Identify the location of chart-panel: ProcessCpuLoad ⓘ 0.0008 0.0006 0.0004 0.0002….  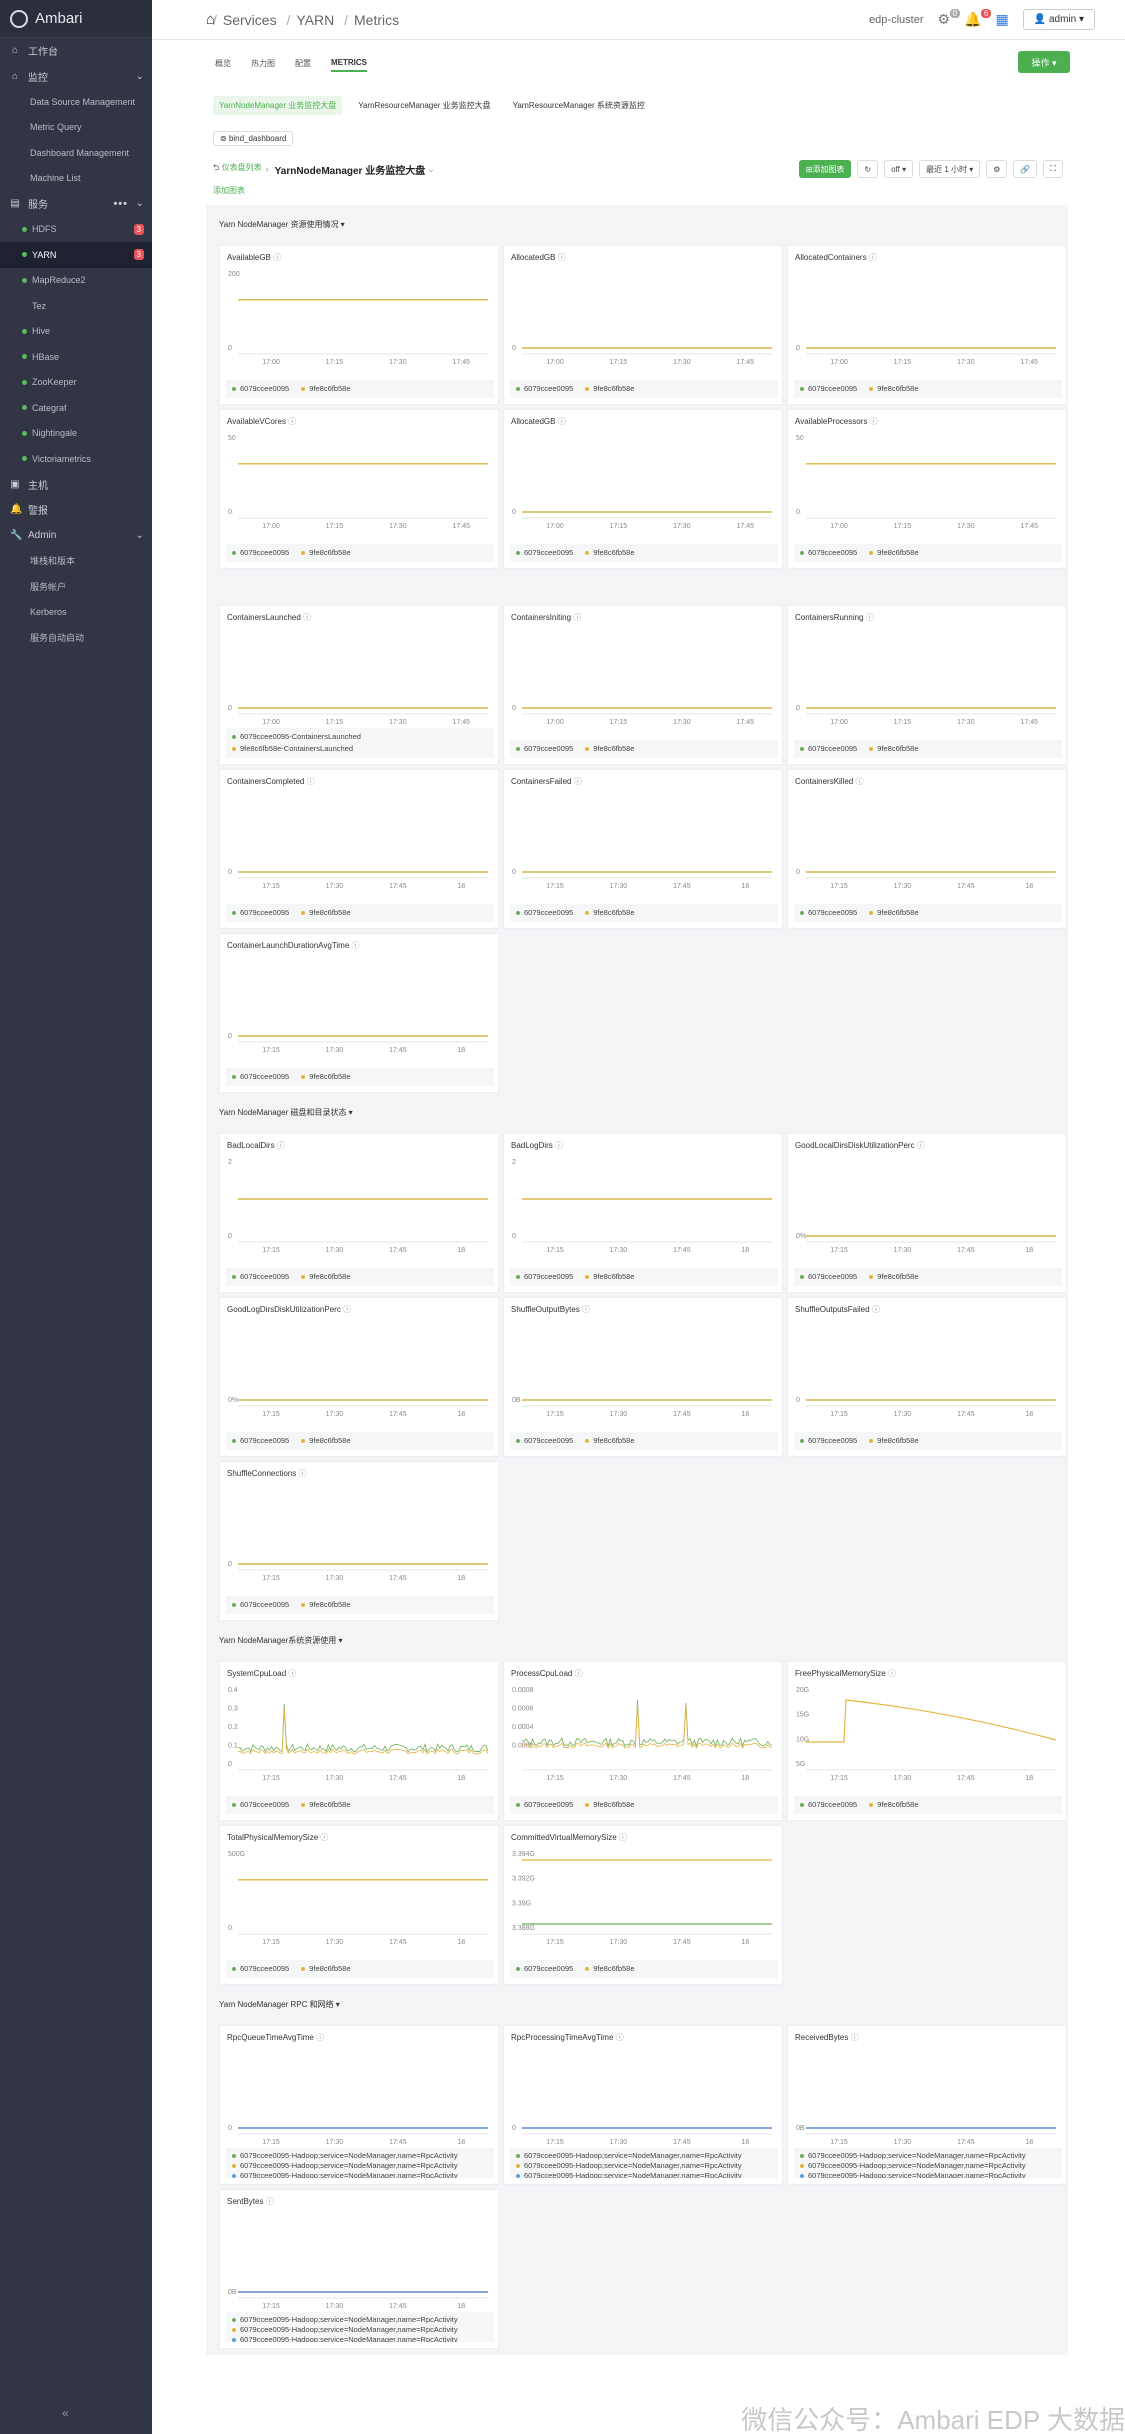
(643, 1741).